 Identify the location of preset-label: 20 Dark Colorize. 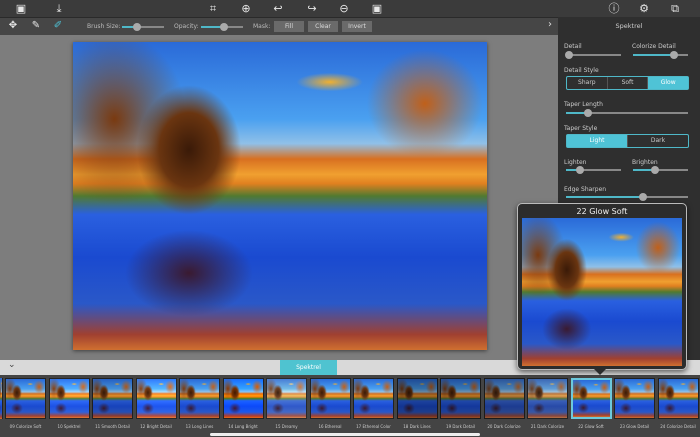
(504, 426).